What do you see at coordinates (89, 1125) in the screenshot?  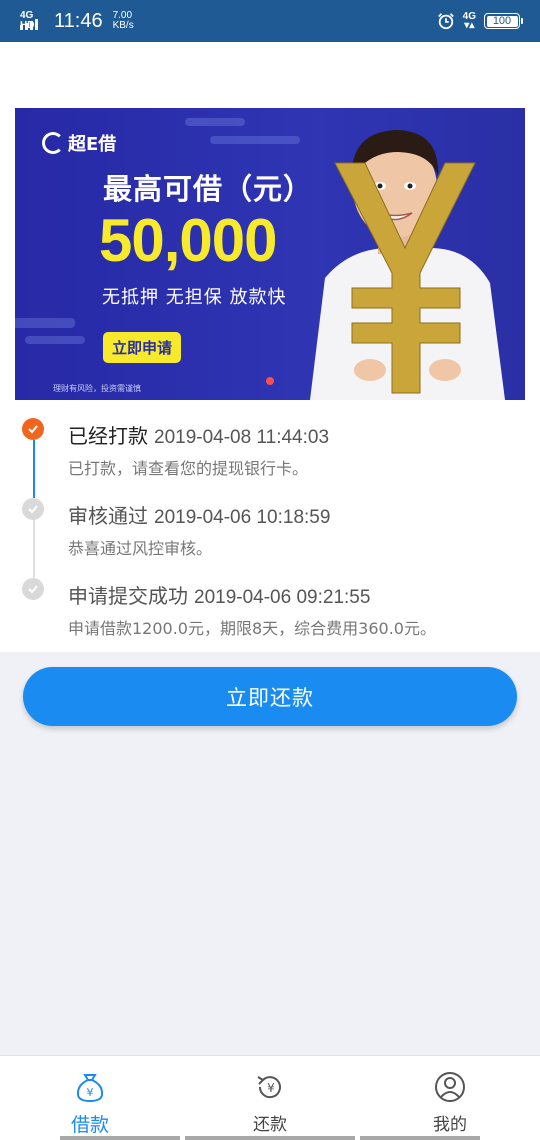 I see `tab-label: 借款` at bounding box center [89, 1125].